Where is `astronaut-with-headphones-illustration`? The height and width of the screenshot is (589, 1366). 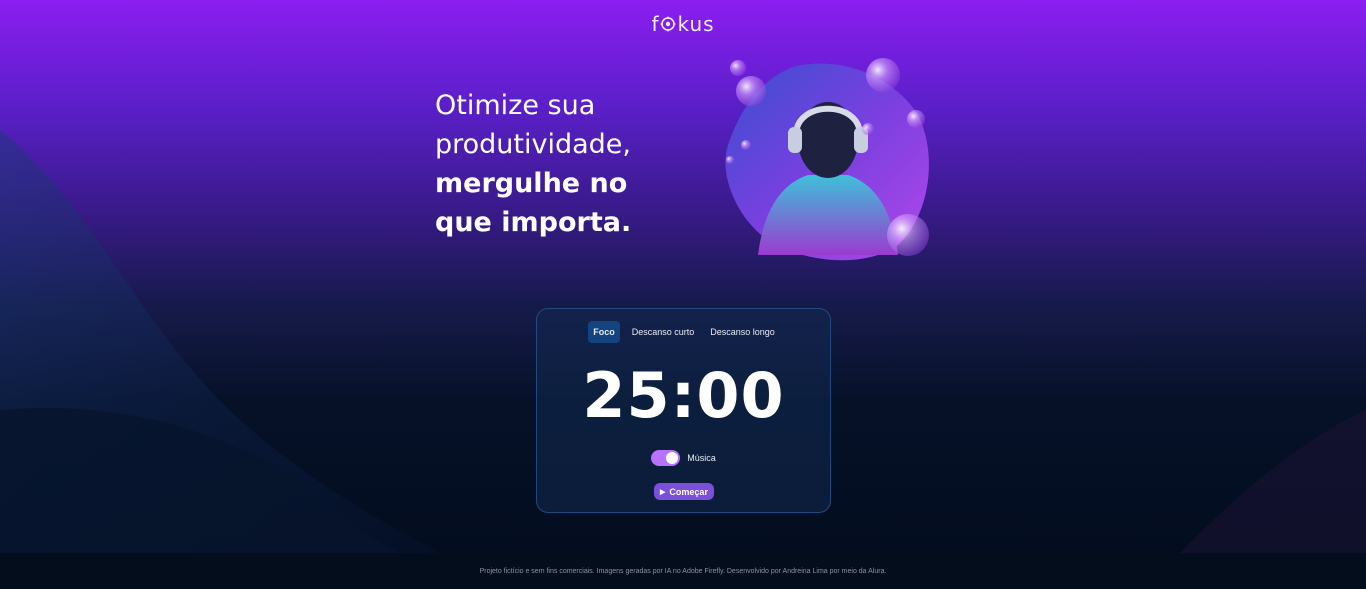 astronaut-with-headphones-illustration is located at coordinates (827, 159).